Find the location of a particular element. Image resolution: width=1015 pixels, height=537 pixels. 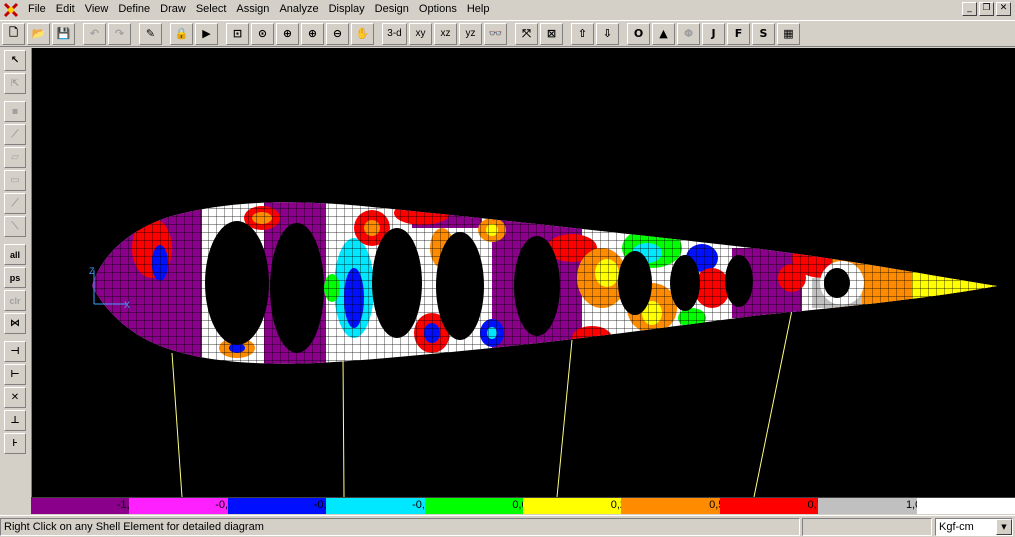

scale-segment: 0,25 is located at coordinates (577, 506).